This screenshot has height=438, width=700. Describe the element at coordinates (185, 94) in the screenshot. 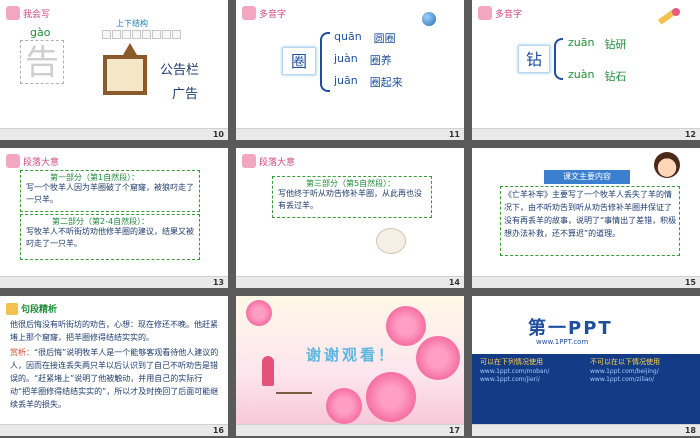

I see `word-2: 广告` at that location.